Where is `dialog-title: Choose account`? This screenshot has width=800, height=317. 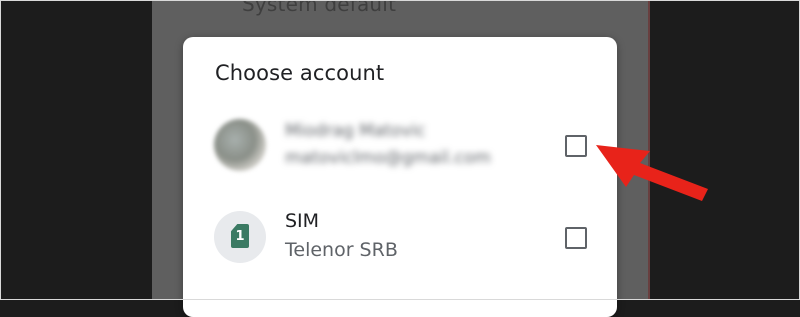 dialog-title: Choose account is located at coordinates (300, 73).